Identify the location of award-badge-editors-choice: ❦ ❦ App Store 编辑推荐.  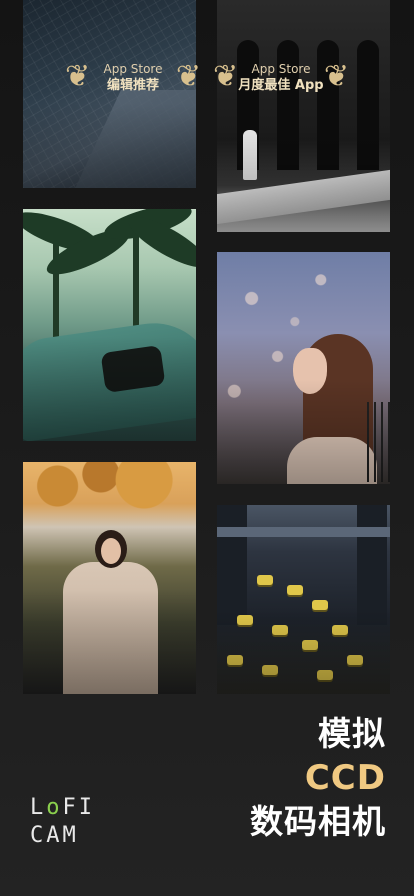
(133, 78).